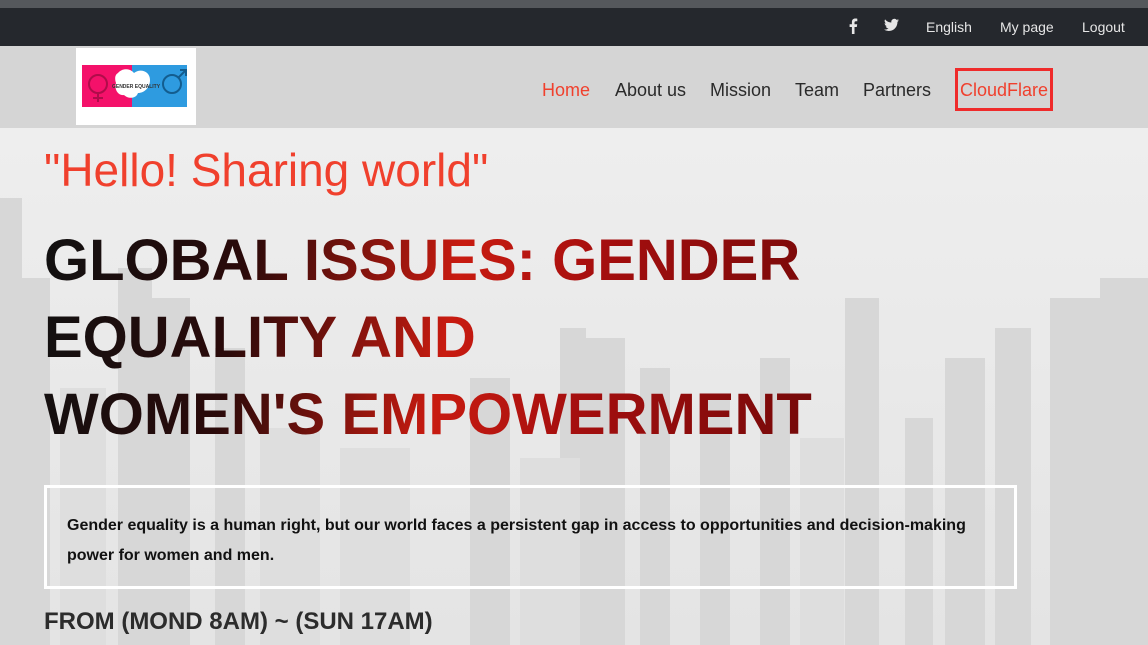  Describe the element at coordinates (266, 170) in the screenshot. I see `hero-greeting: "Hello! Sharing world"` at that location.